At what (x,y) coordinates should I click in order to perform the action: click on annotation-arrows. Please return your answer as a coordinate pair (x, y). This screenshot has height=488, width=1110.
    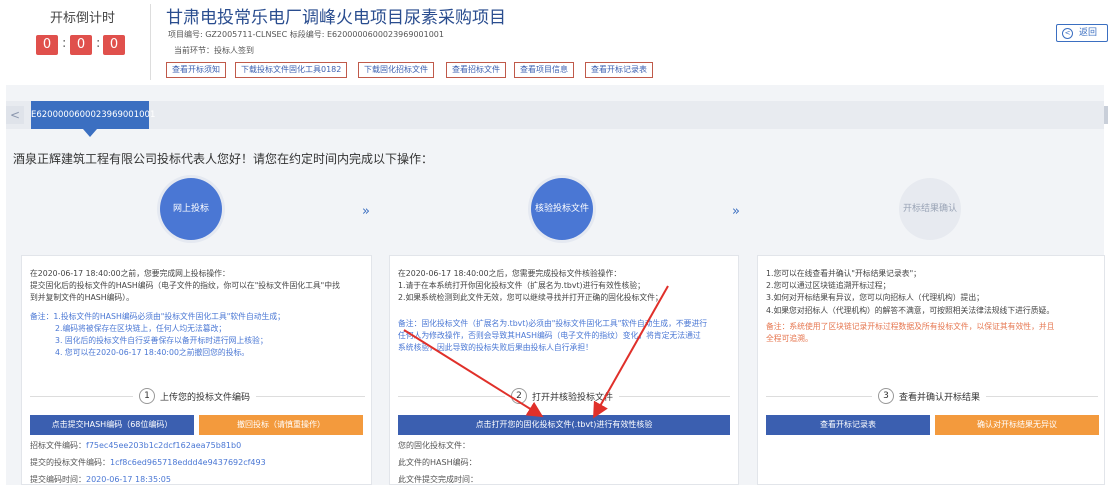
    Looking at the image, I should click on (536, 352).